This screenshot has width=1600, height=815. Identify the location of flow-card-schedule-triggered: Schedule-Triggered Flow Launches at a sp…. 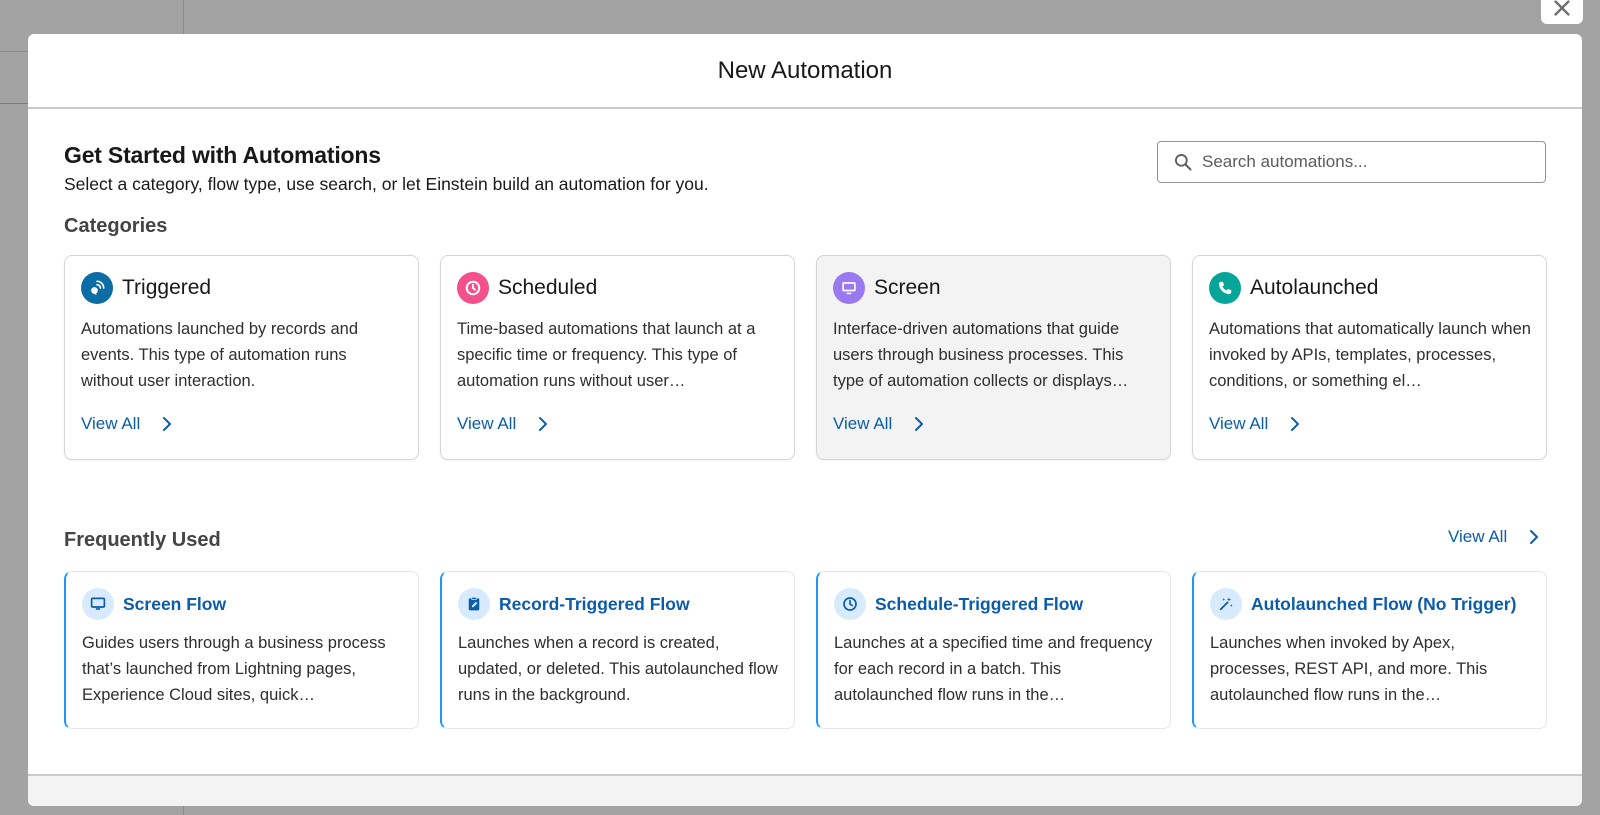
(993, 650).